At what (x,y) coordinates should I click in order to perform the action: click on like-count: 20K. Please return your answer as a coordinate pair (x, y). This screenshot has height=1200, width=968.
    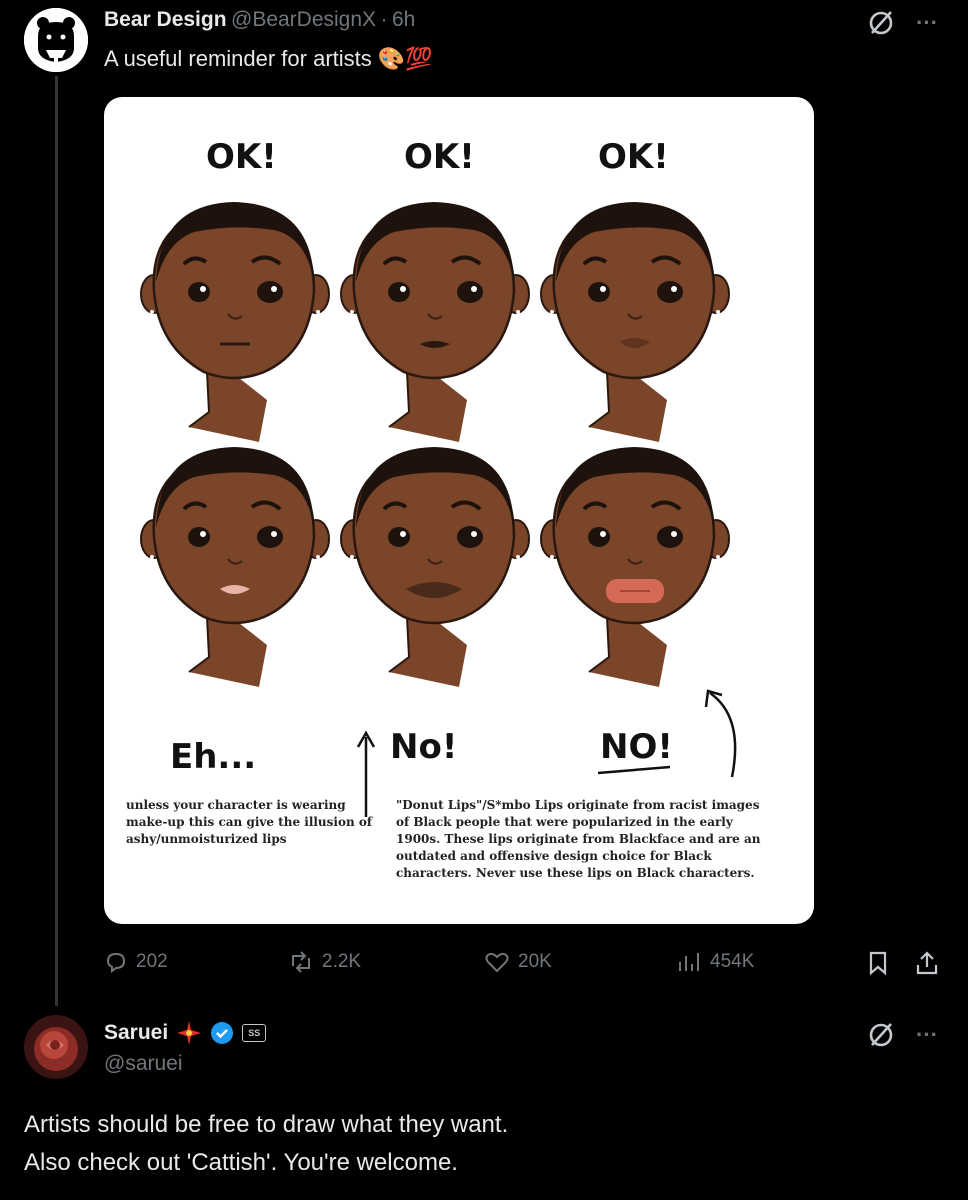
    Looking at the image, I should click on (535, 961).